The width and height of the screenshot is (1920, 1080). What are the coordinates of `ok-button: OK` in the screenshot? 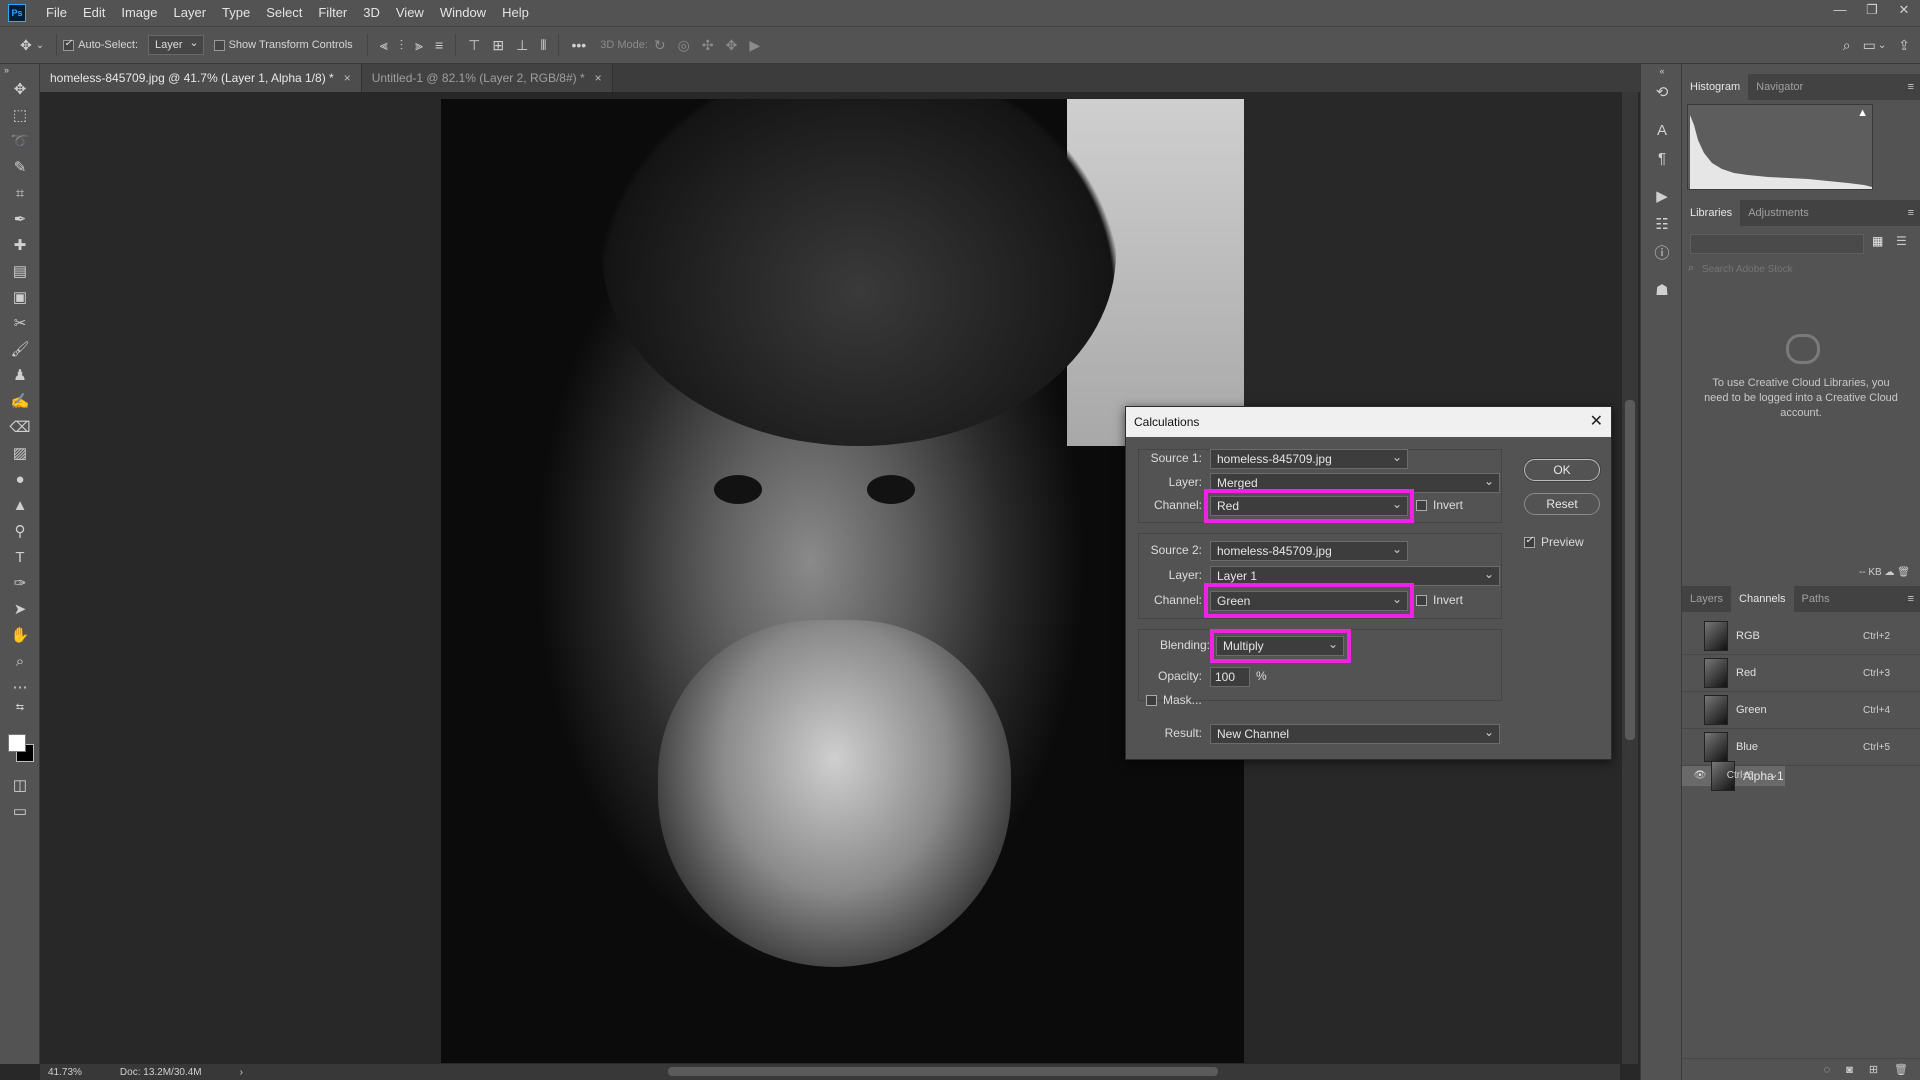 It's located at (1562, 470).